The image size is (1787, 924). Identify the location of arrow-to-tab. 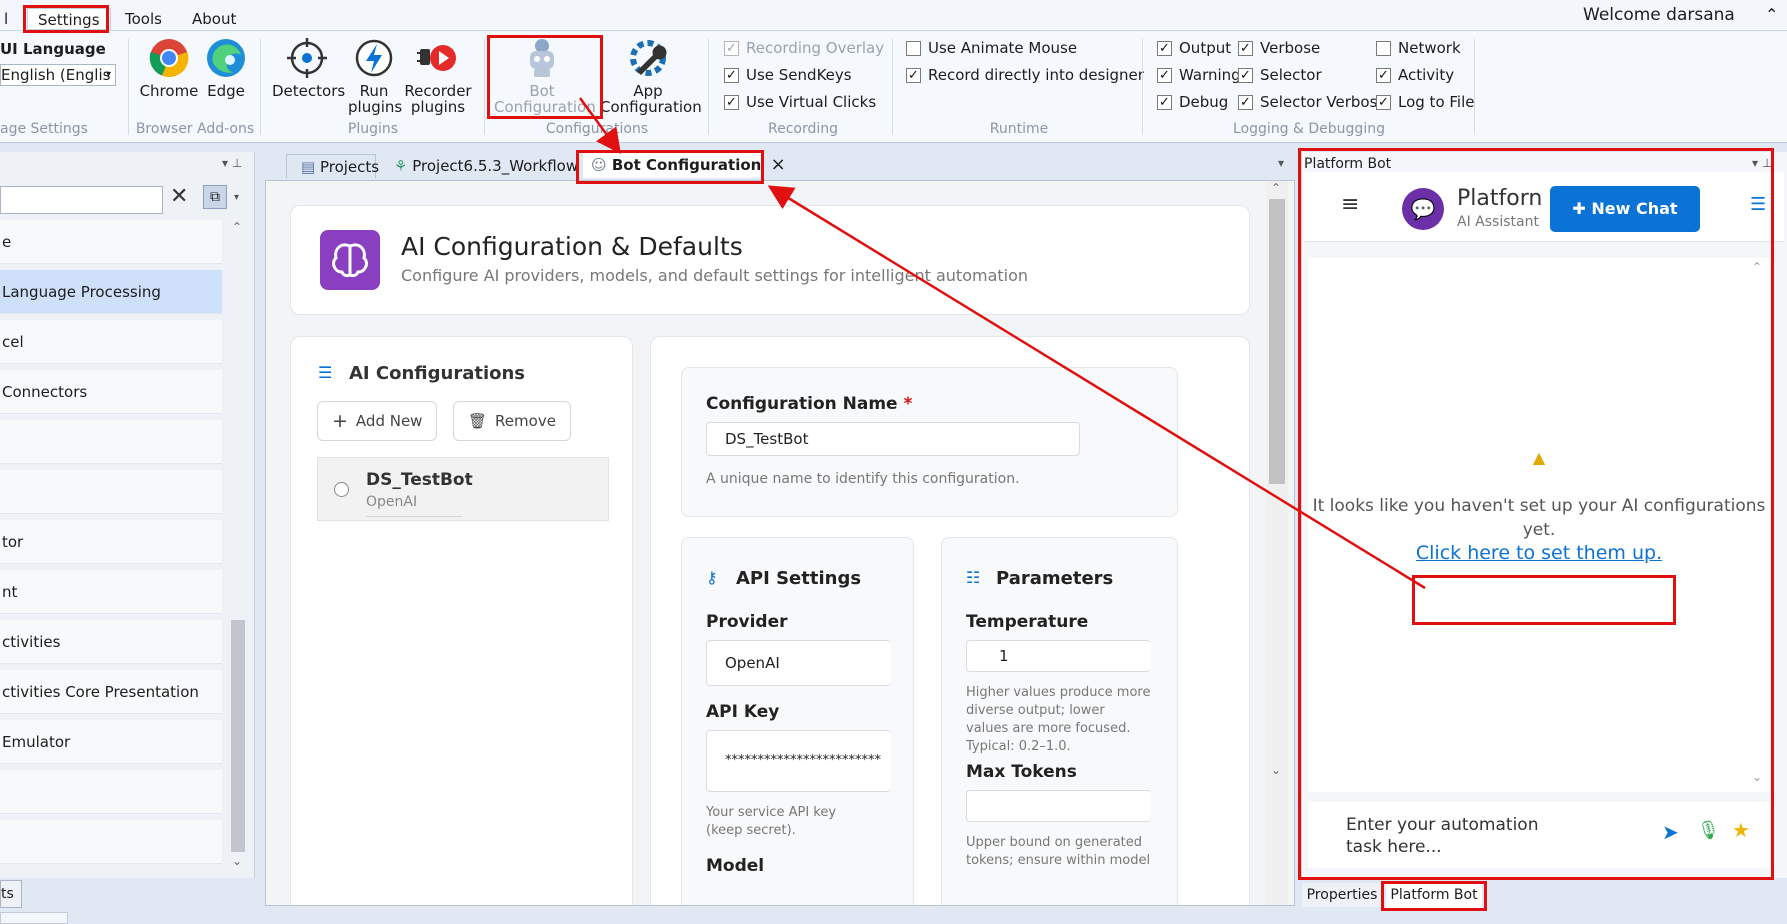
(599, 126).